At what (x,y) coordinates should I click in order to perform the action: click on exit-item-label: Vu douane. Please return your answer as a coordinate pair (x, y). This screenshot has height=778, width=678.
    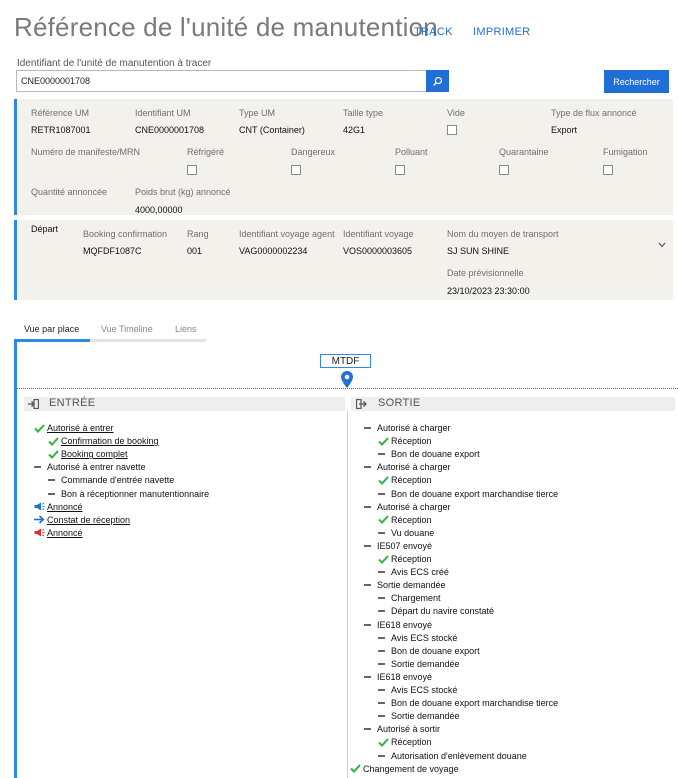
    Looking at the image, I should click on (413, 532).